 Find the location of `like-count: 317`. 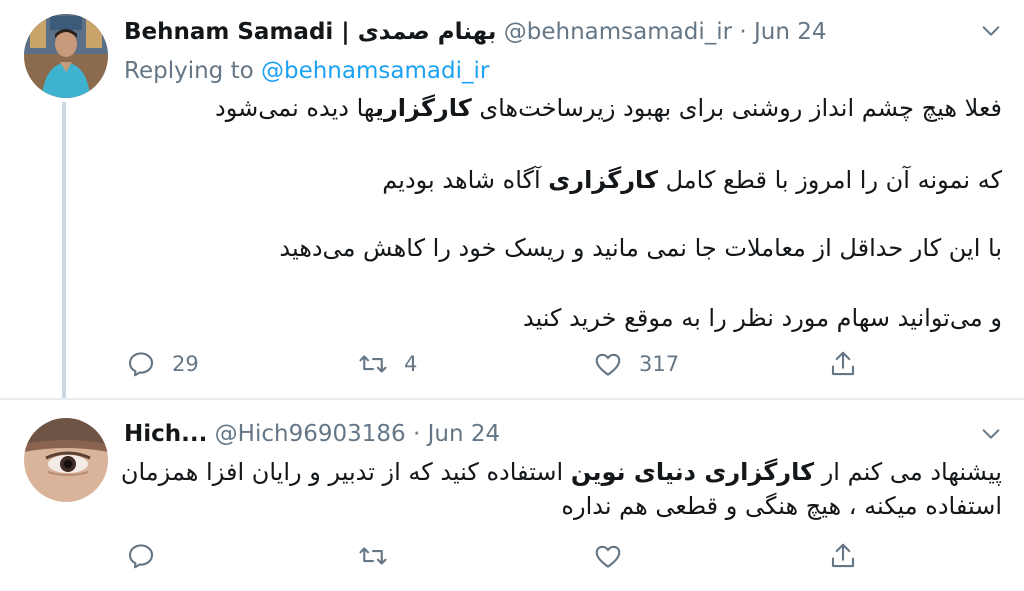

like-count: 317 is located at coordinates (659, 364).